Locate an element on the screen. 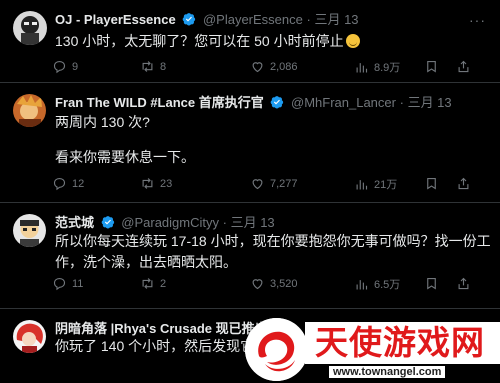 The image size is (500, 383). author-name: OJ - PlayerEssence is located at coordinates (115, 19).